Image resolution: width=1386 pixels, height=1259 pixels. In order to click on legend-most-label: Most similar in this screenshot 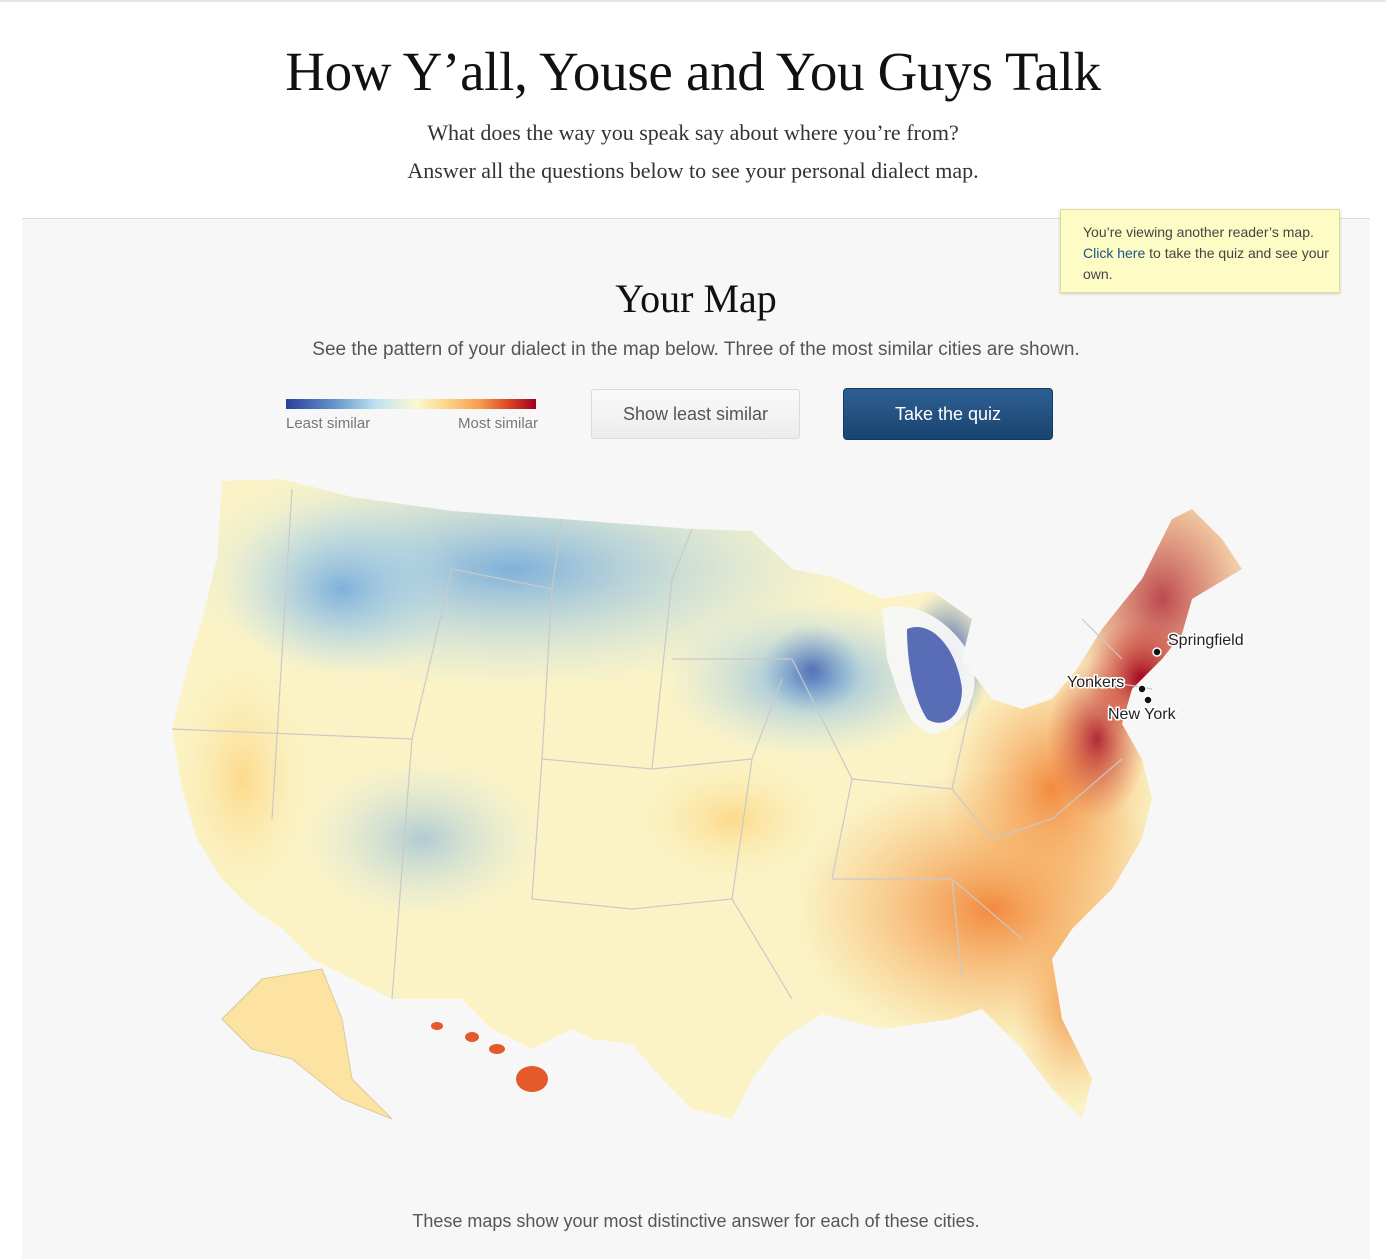, I will do `click(497, 423)`.